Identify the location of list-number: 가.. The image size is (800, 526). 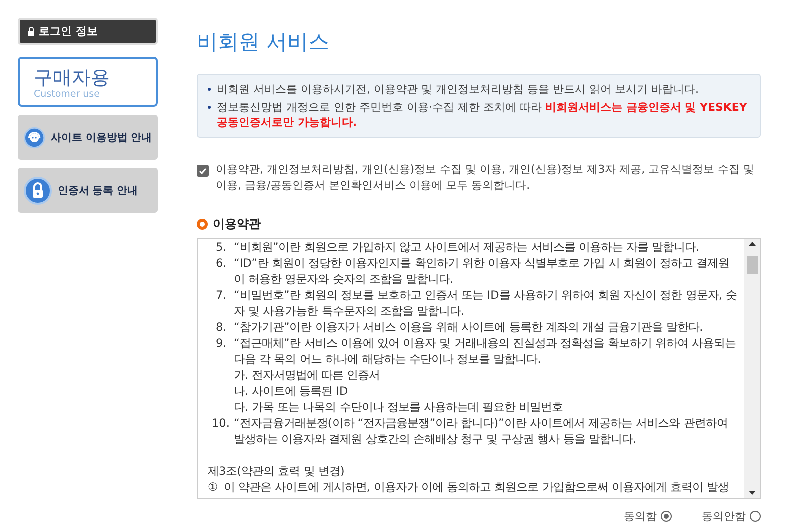
(242, 376).